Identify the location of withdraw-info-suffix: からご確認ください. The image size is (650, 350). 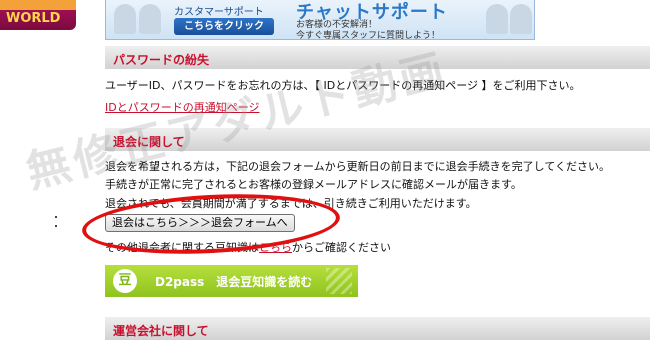
(341, 247).